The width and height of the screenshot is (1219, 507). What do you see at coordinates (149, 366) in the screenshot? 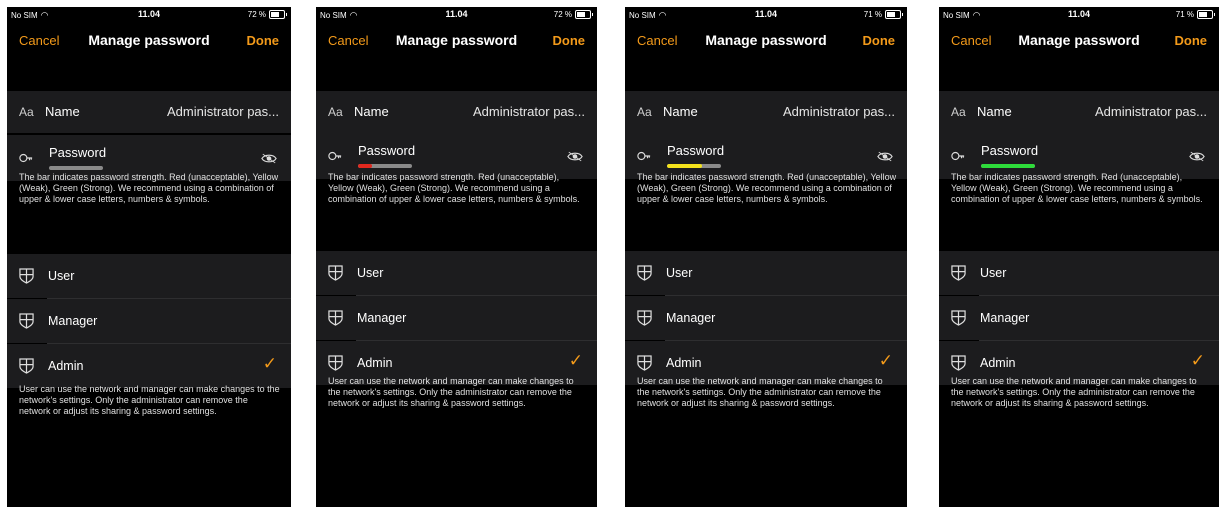
I see `role-item-admin: Admin ✓` at bounding box center [149, 366].